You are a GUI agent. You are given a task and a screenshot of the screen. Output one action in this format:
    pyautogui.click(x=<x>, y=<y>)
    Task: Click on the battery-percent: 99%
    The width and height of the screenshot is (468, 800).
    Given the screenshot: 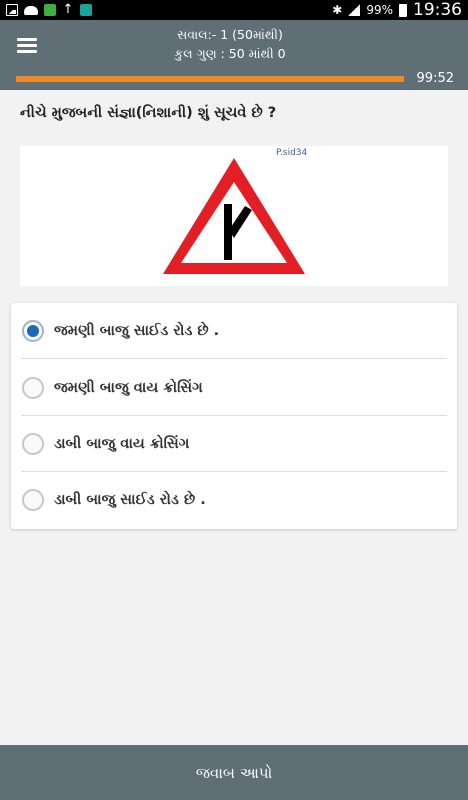 What is the action you would take?
    pyautogui.click(x=379, y=10)
    